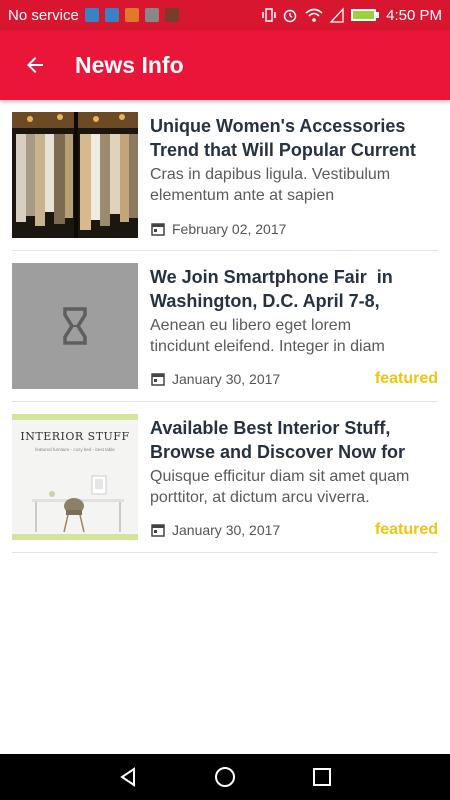 The width and height of the screenshot is (450, 800). What do you see at coordinates (111, 15) in the screenshot?
I see `usb-notification-icon` at bounding box center [111, 15].